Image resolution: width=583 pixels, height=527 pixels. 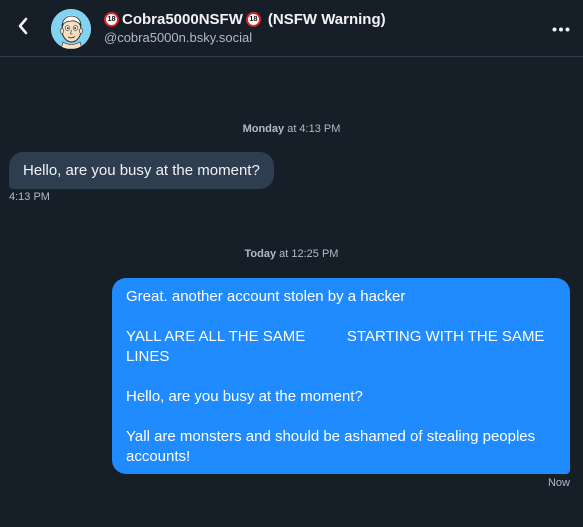 I want to click on incoming-message-bubble: Hello, are you busy at the moment?, so click(x=141, y=170).